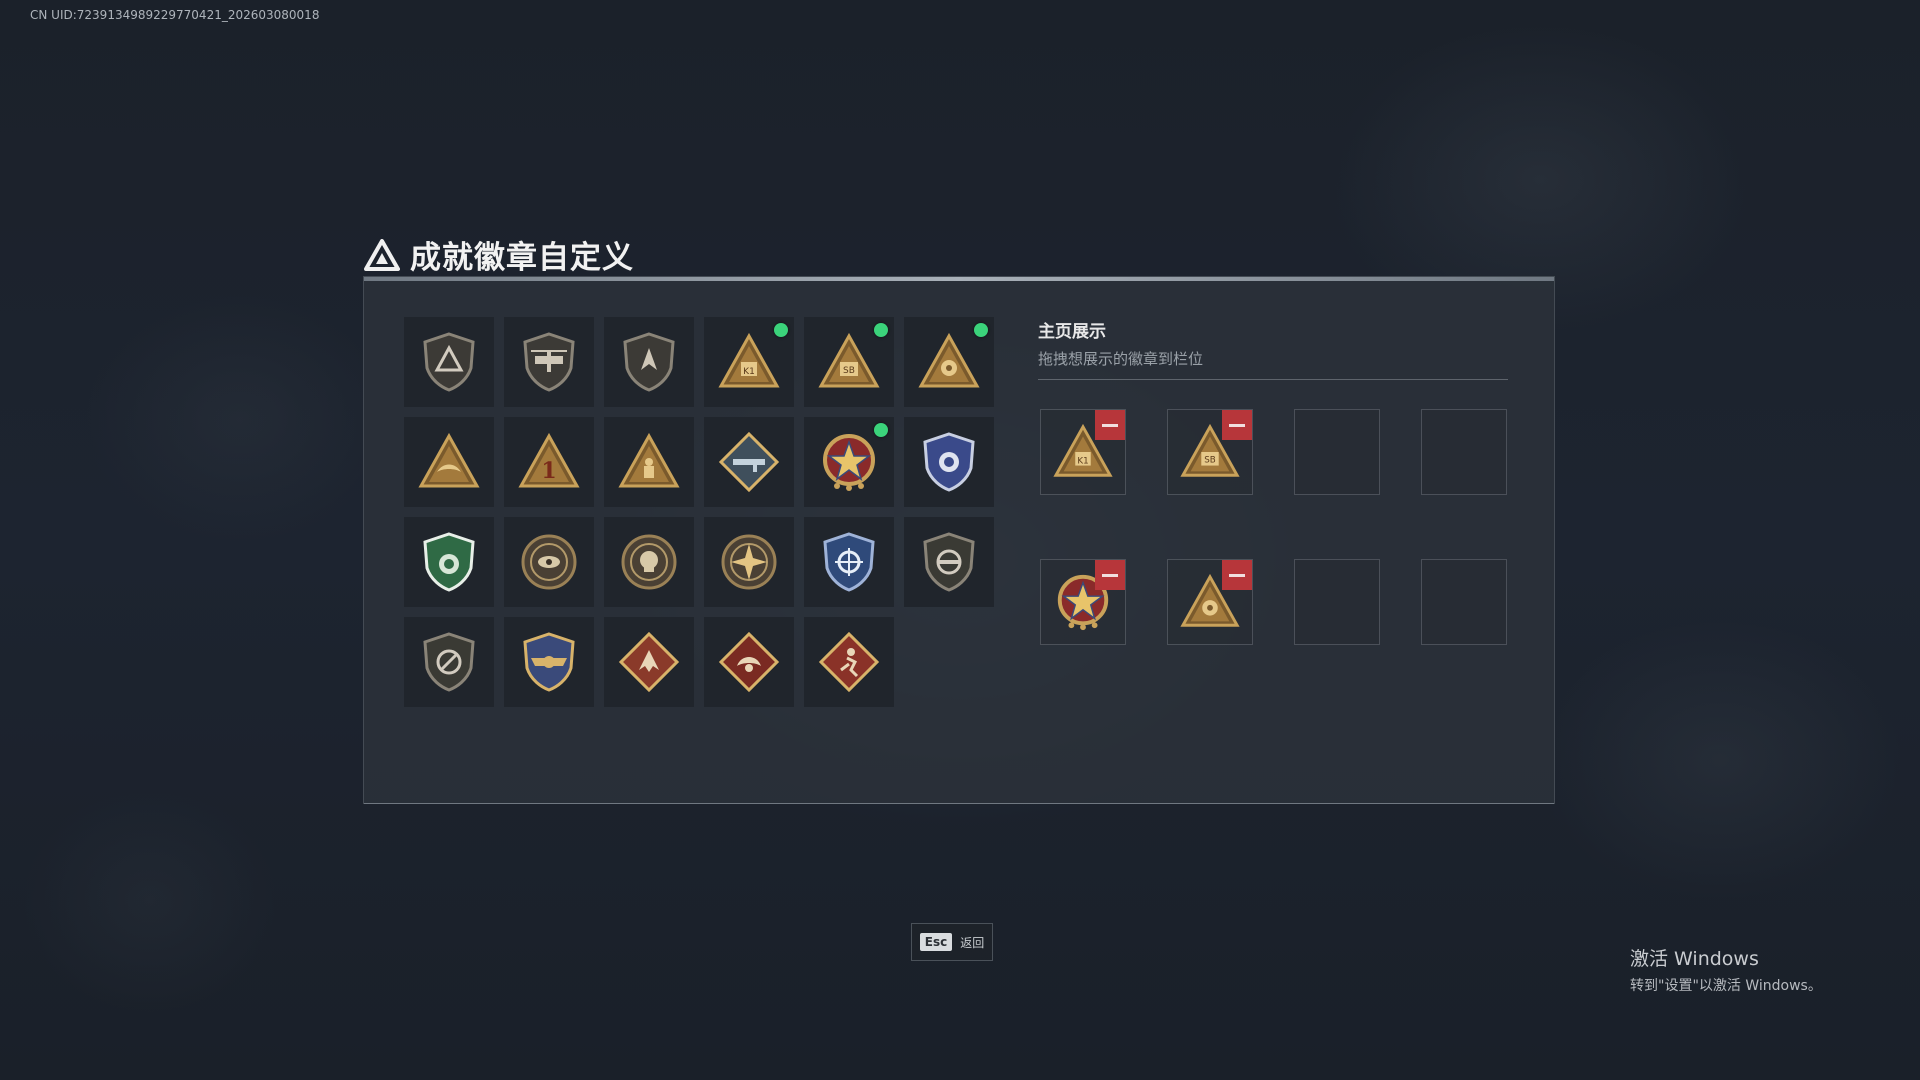  I want to click on panel-bottom-line, so click(959, 803).